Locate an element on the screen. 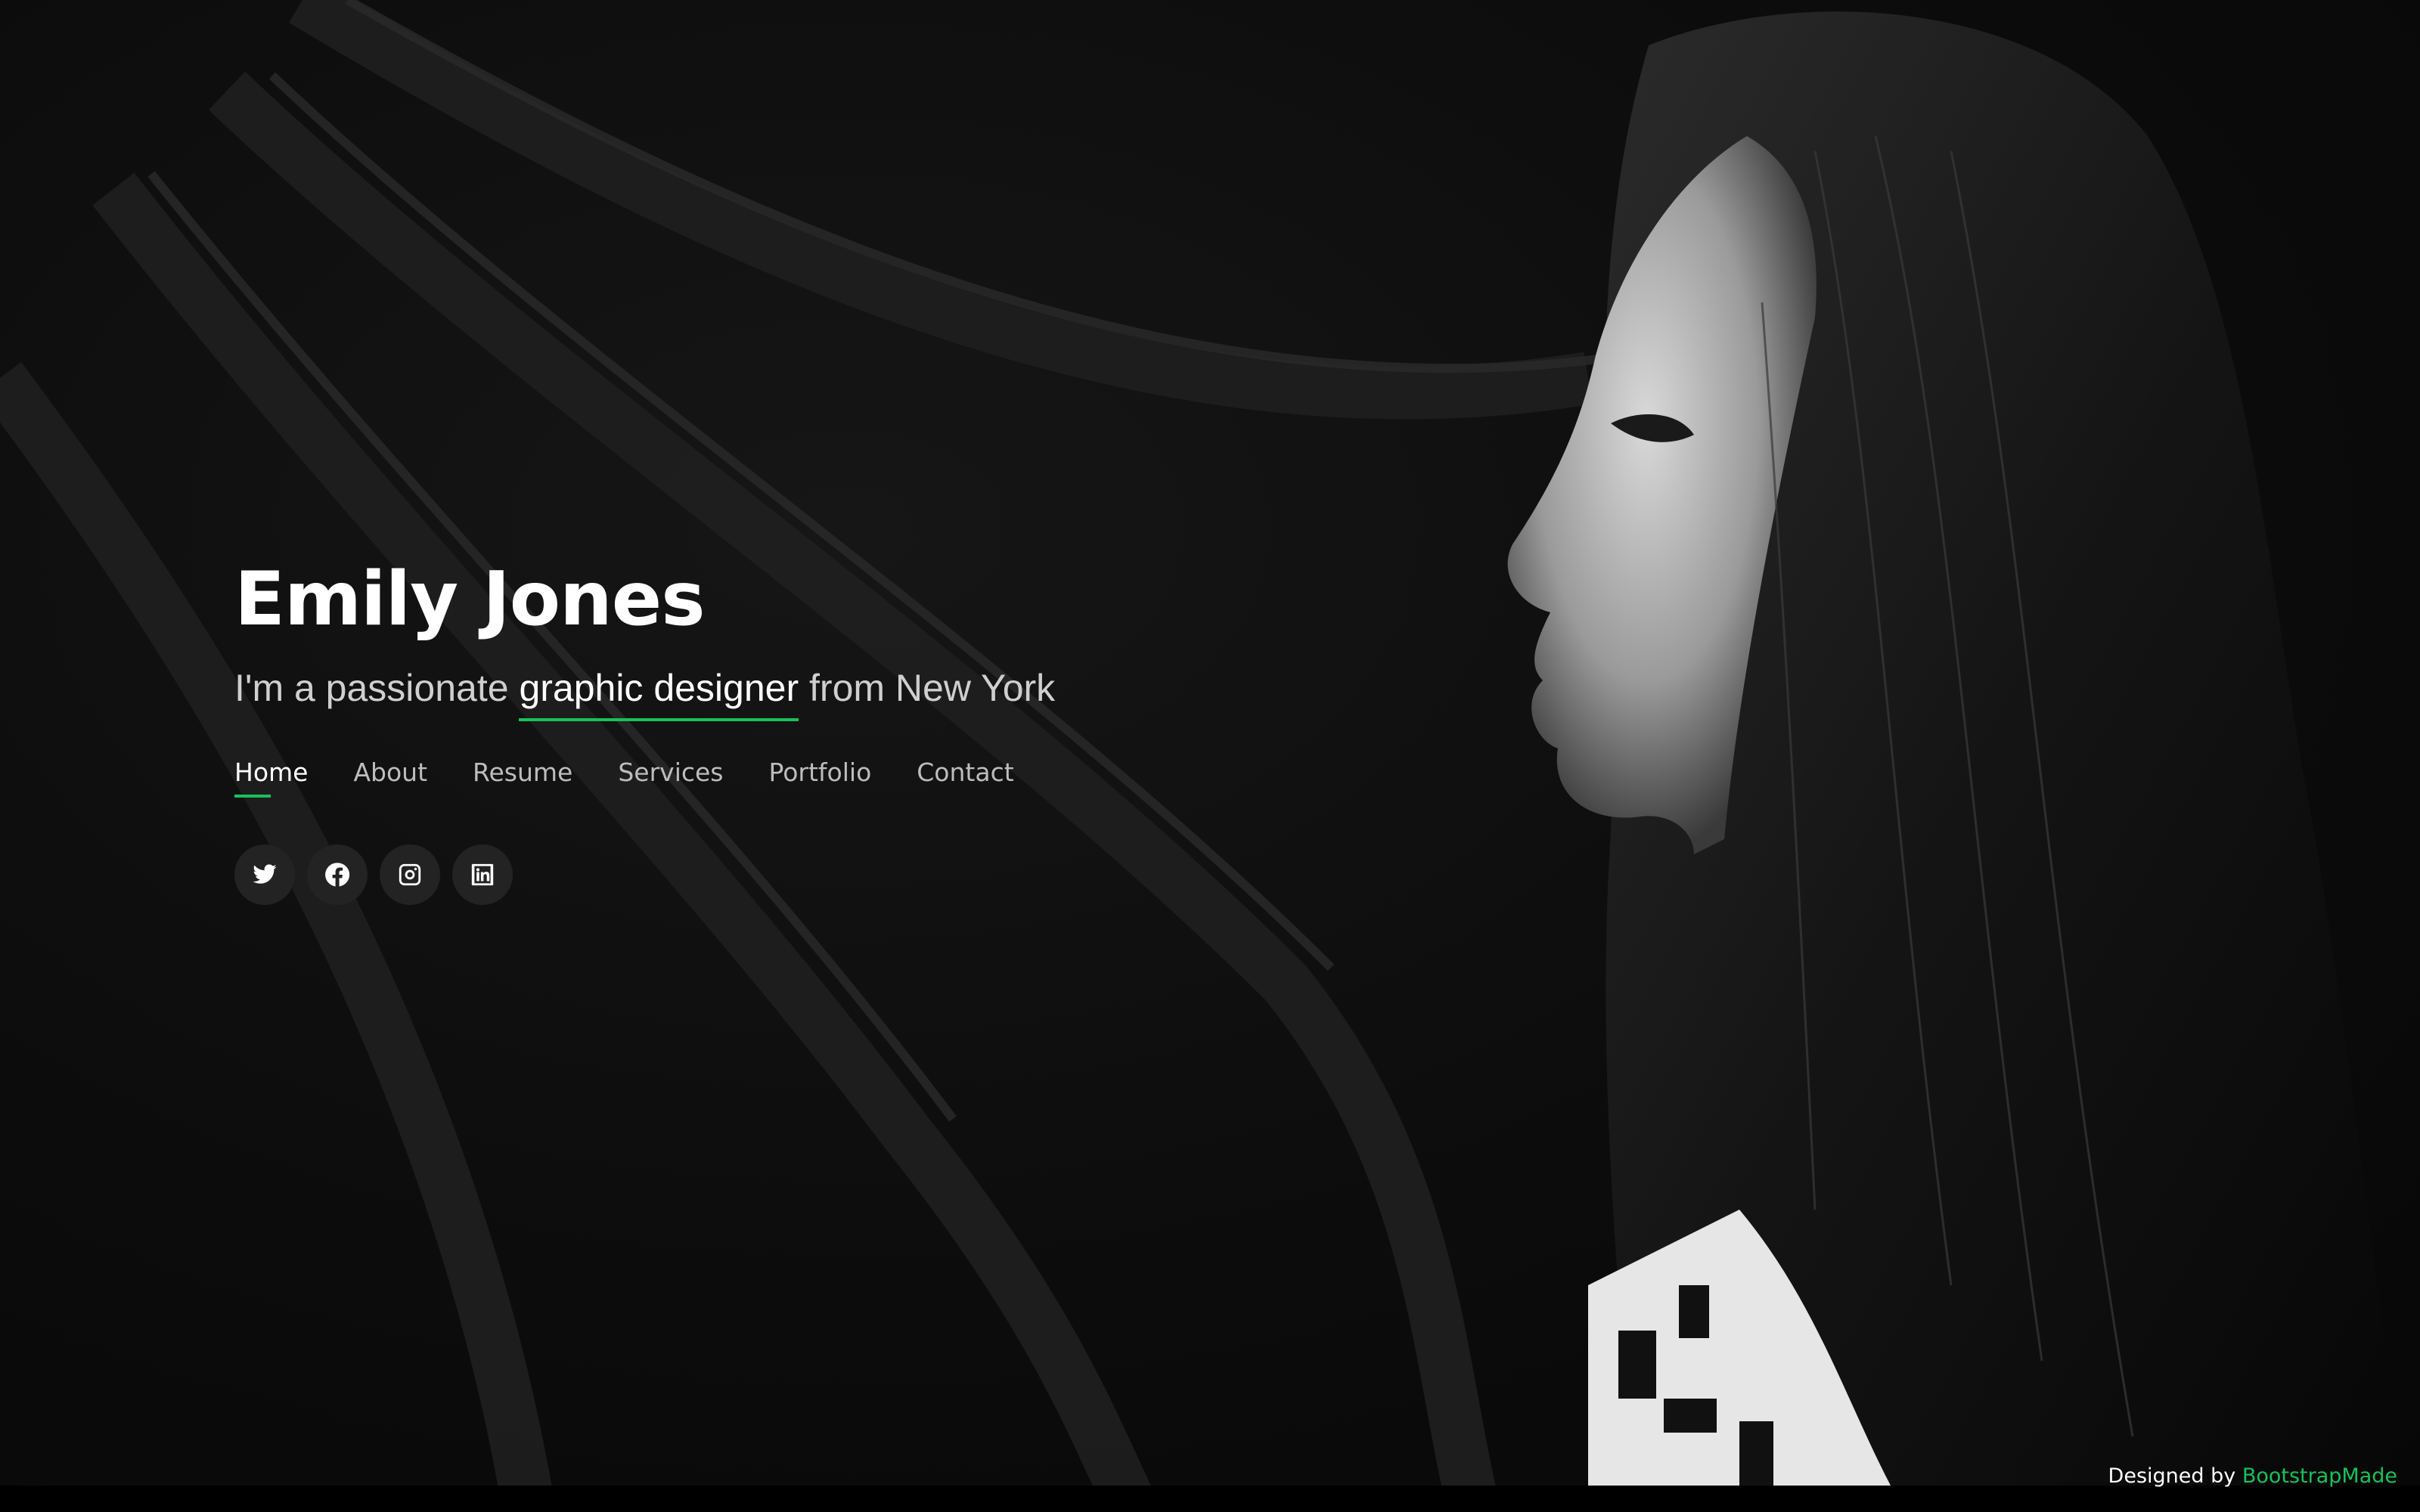 This screenshot has width=2420, height=1512. linkedin-button is located at coordinates (482, 874).